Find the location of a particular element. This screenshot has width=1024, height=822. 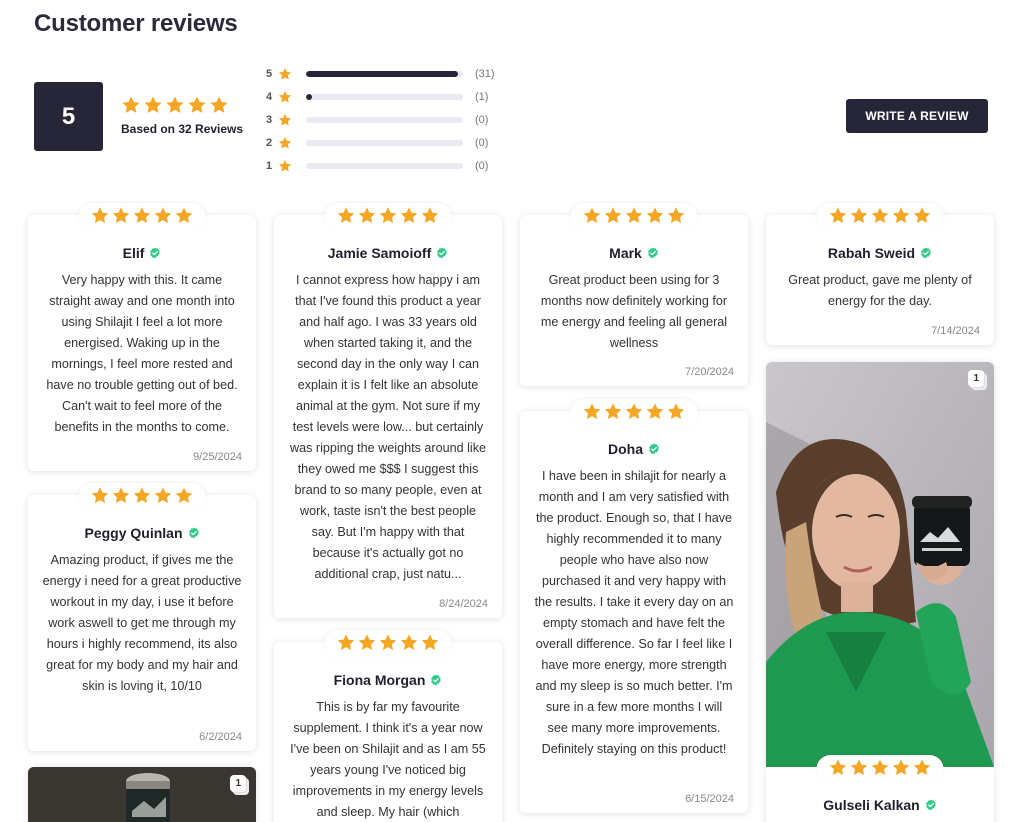

reviewer-name: Doha is located at coordinates (634, 449).